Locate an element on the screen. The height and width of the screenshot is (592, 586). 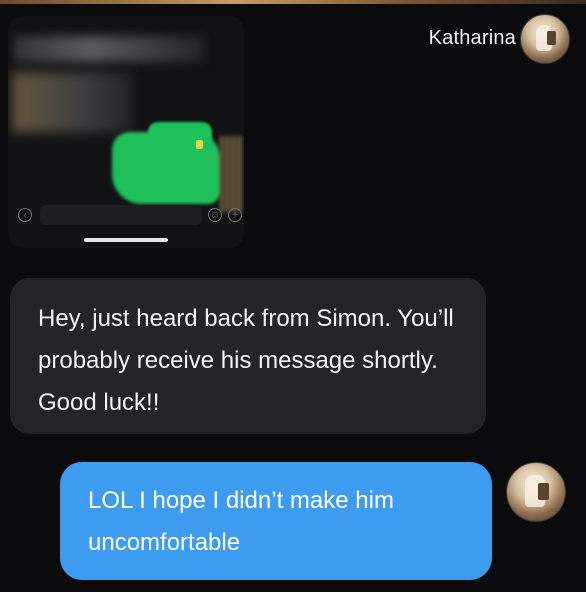
back-circle-icon: ‹ is located at coordinates (25, 215).